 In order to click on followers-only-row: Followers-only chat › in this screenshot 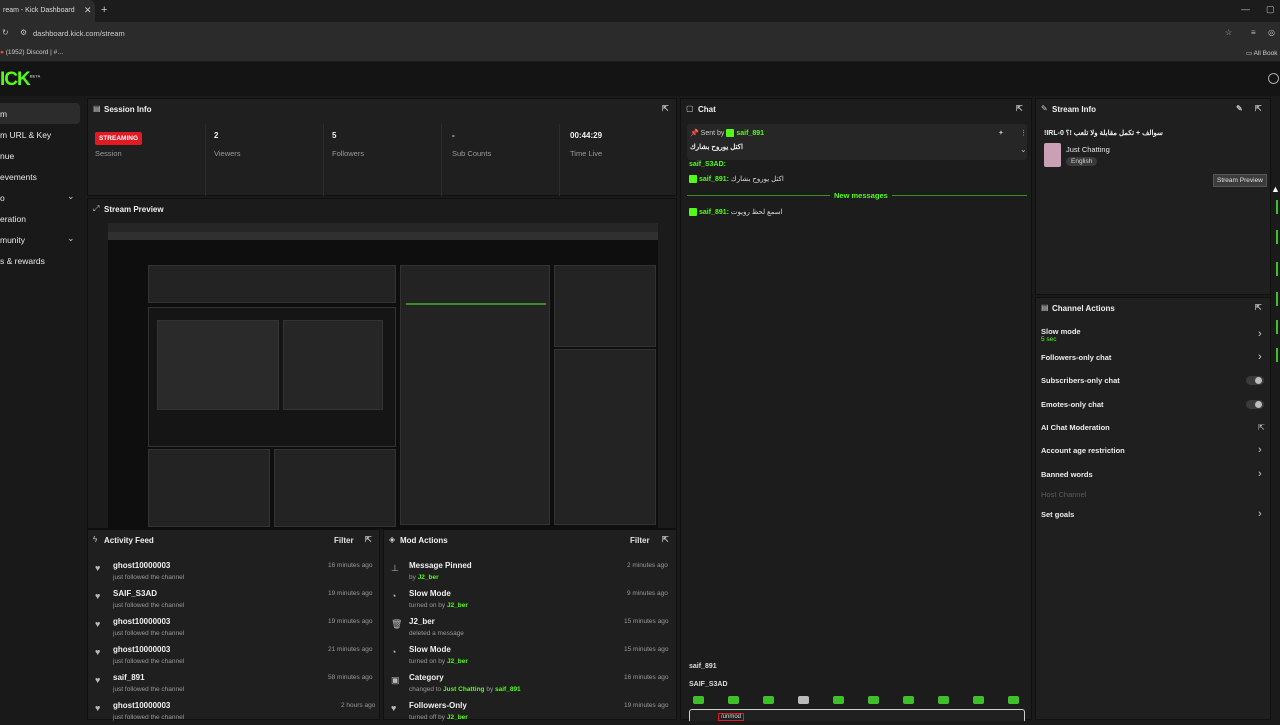, I will do `click(1153, 359)`.